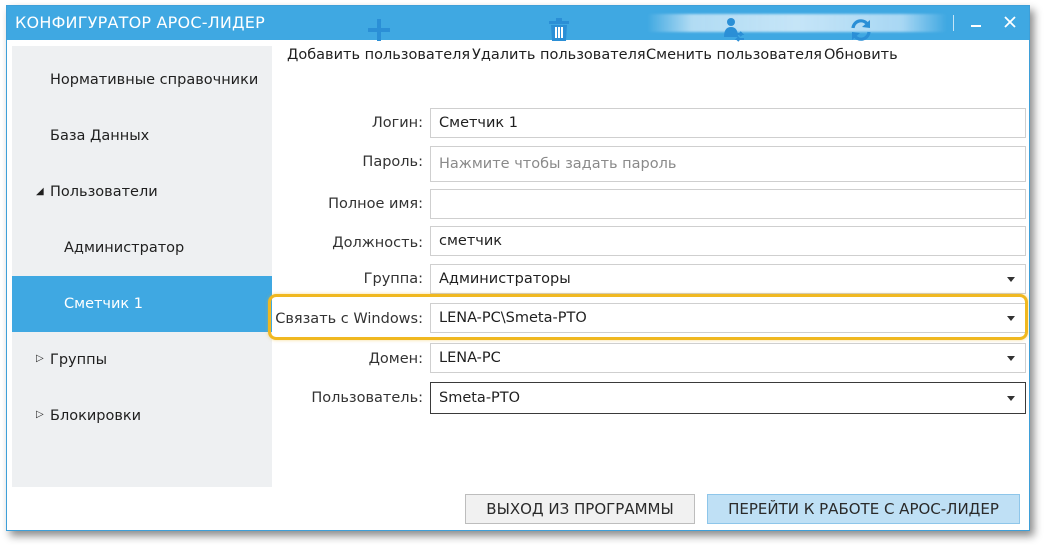 The height and width of the screenshot is (545, 1044). What do you see at coordinates (379, 55) in the screenshot?
I see `add-user-label: Добавить пользователя` at bounding box center [379, 55].